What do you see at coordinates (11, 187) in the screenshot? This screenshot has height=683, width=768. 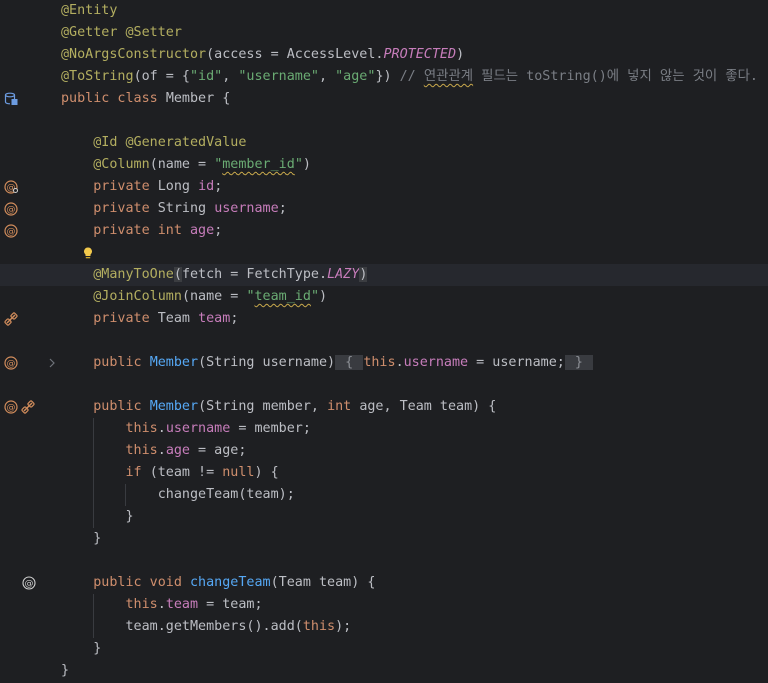 I see `id-column-icon: @` at bounding box center [11, 187].